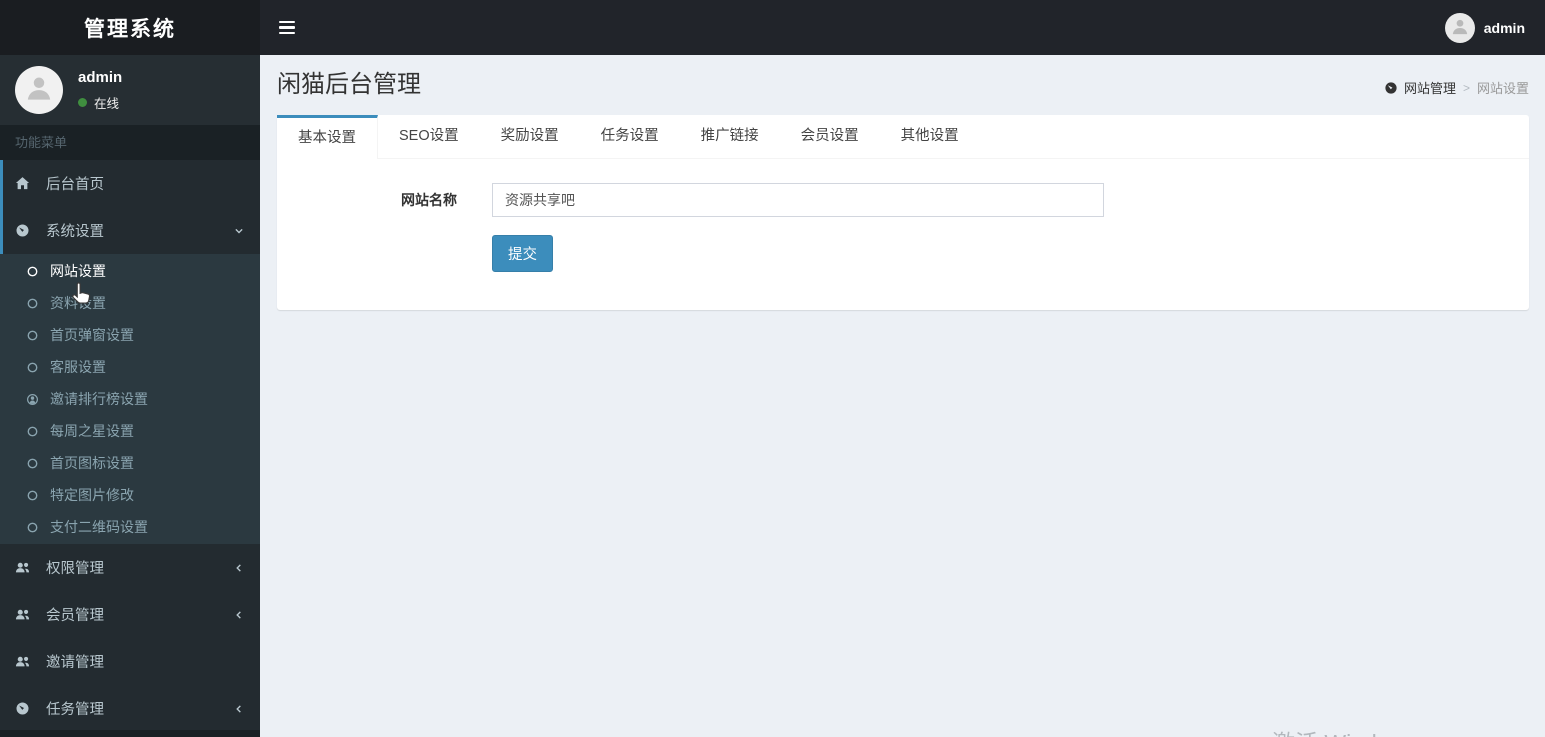 The width and height of the screenshot is (1545, 737). I want to click on tab: 任务设置, so click(630, 136).